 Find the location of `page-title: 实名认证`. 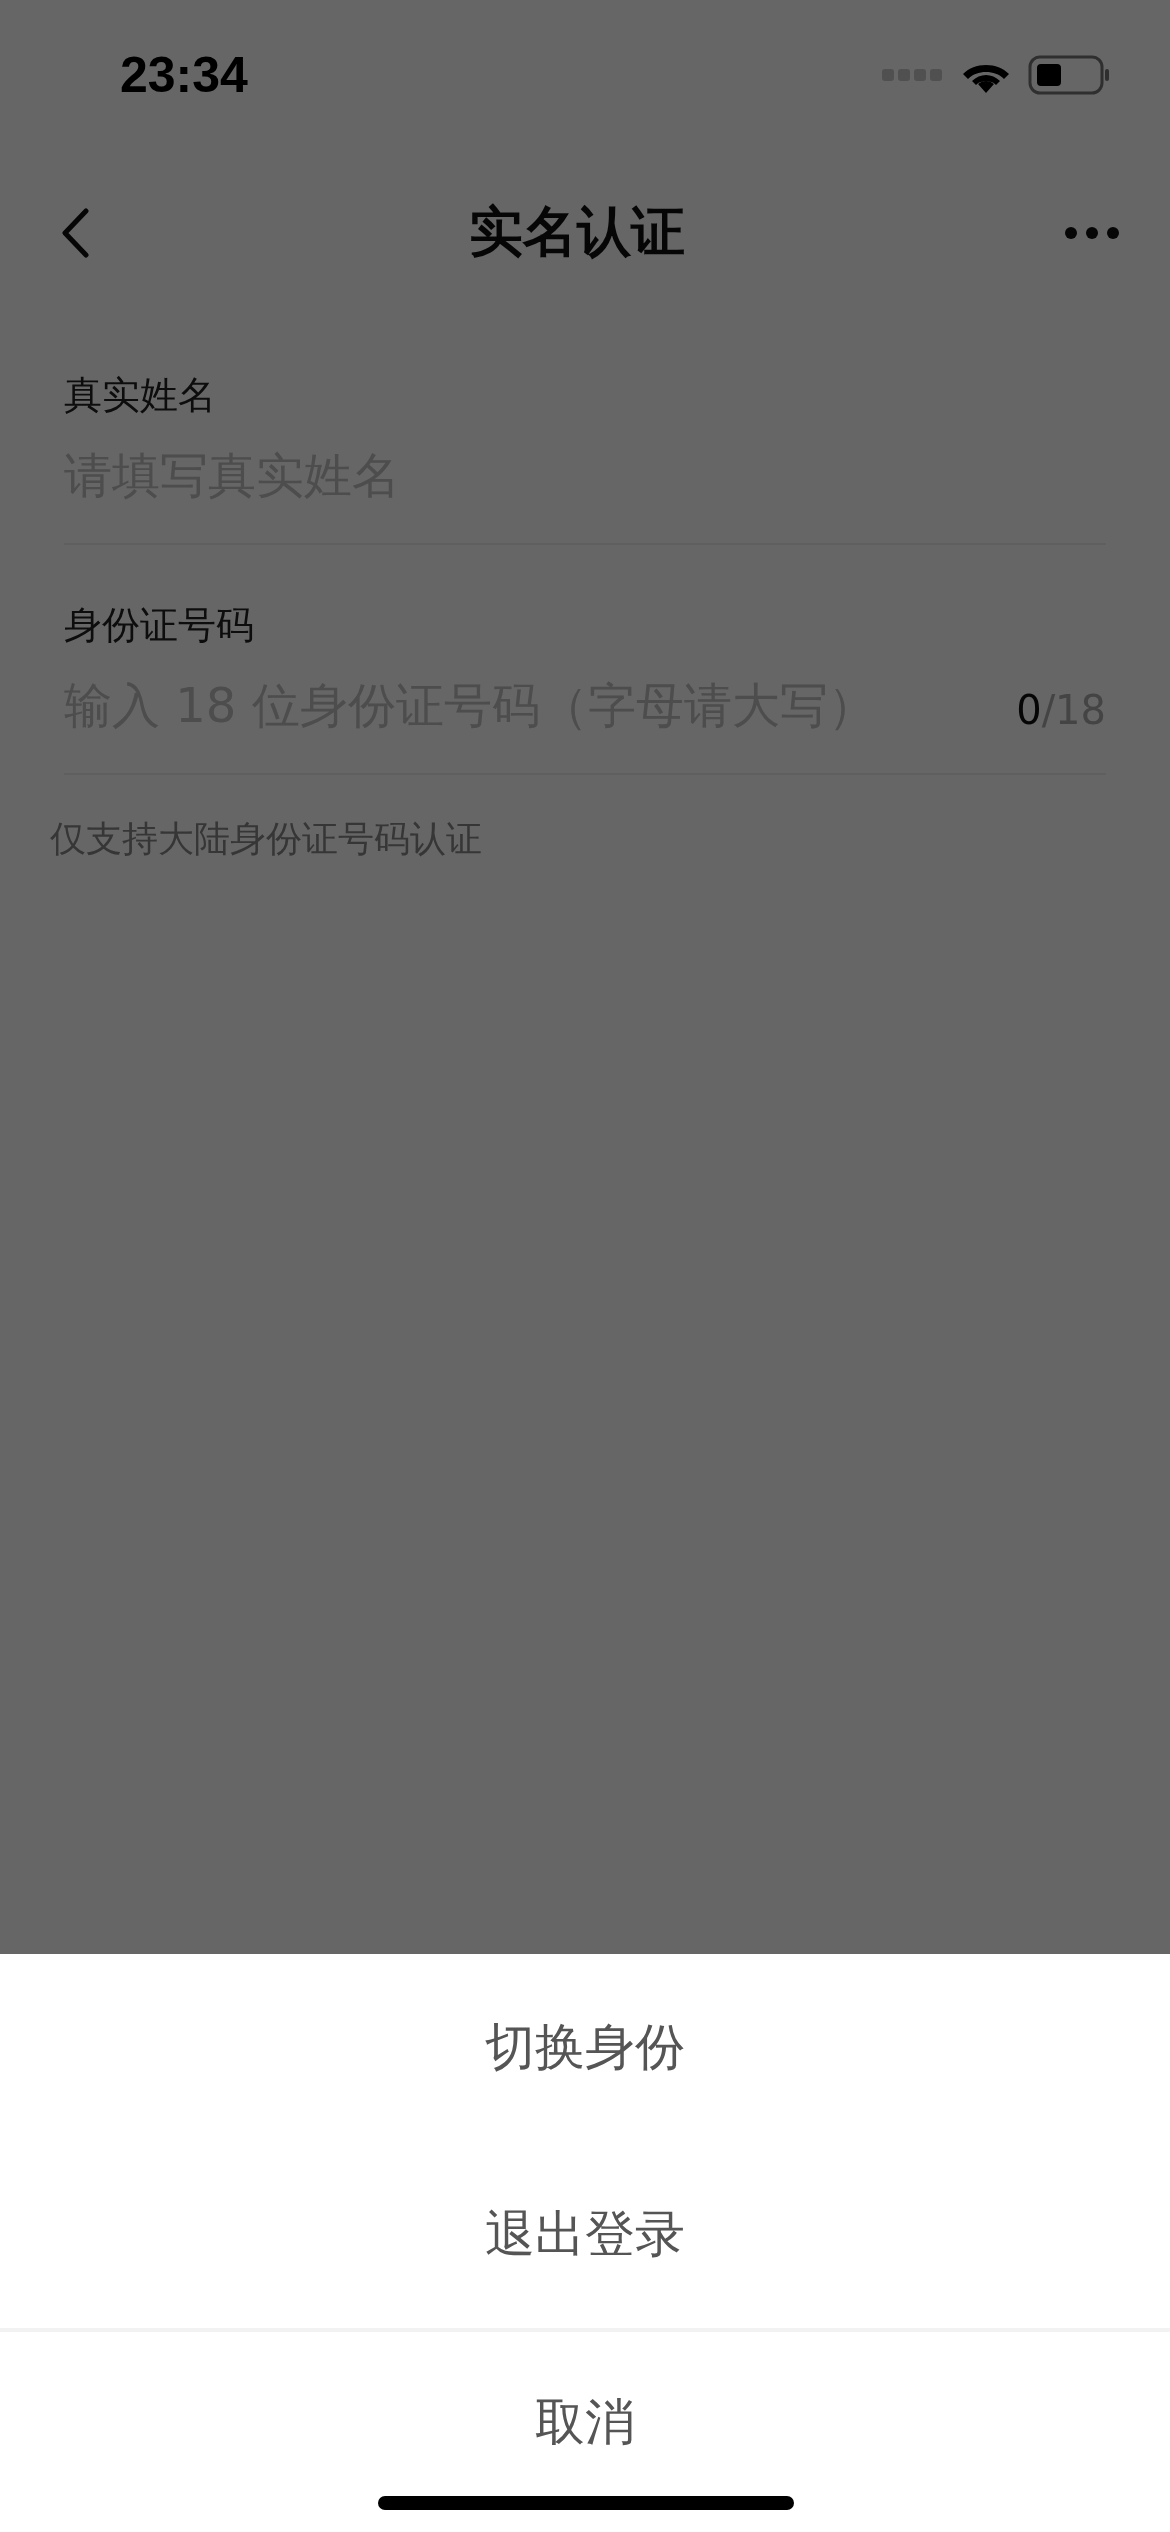

page-title: 实名认证 is located at coordinates (577, 232).